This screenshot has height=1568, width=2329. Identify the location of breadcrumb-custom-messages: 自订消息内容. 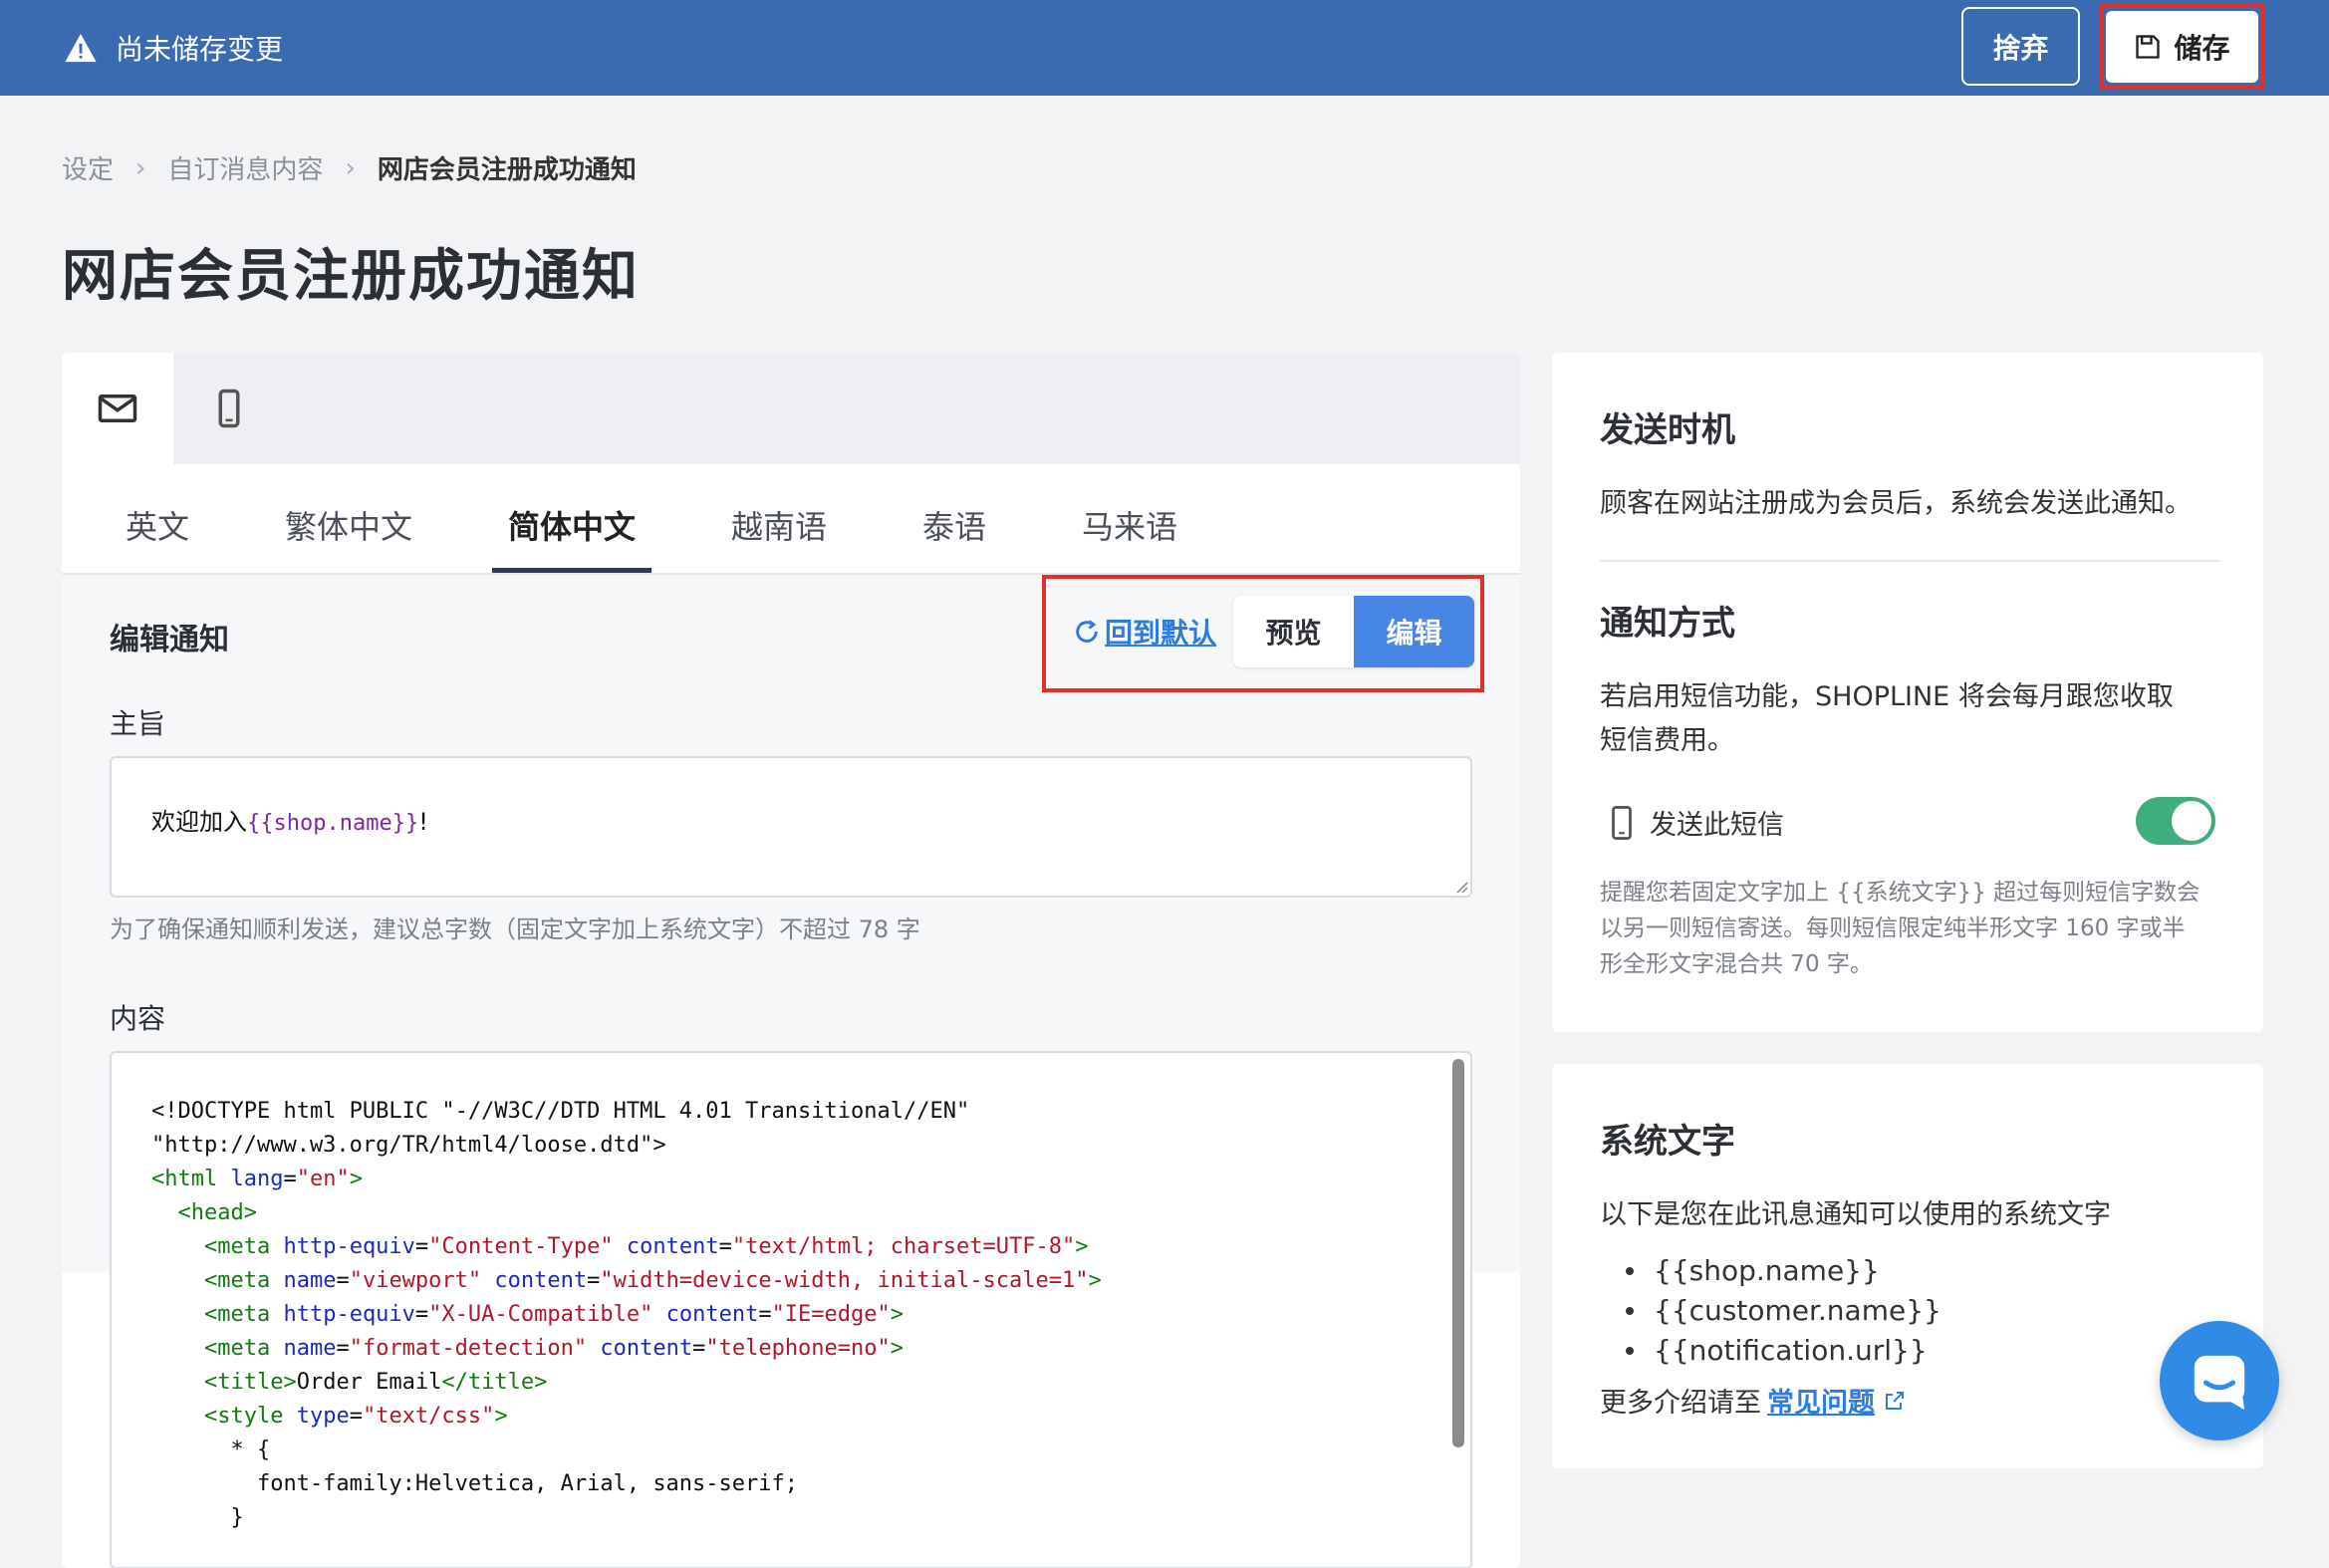
(245, 167).